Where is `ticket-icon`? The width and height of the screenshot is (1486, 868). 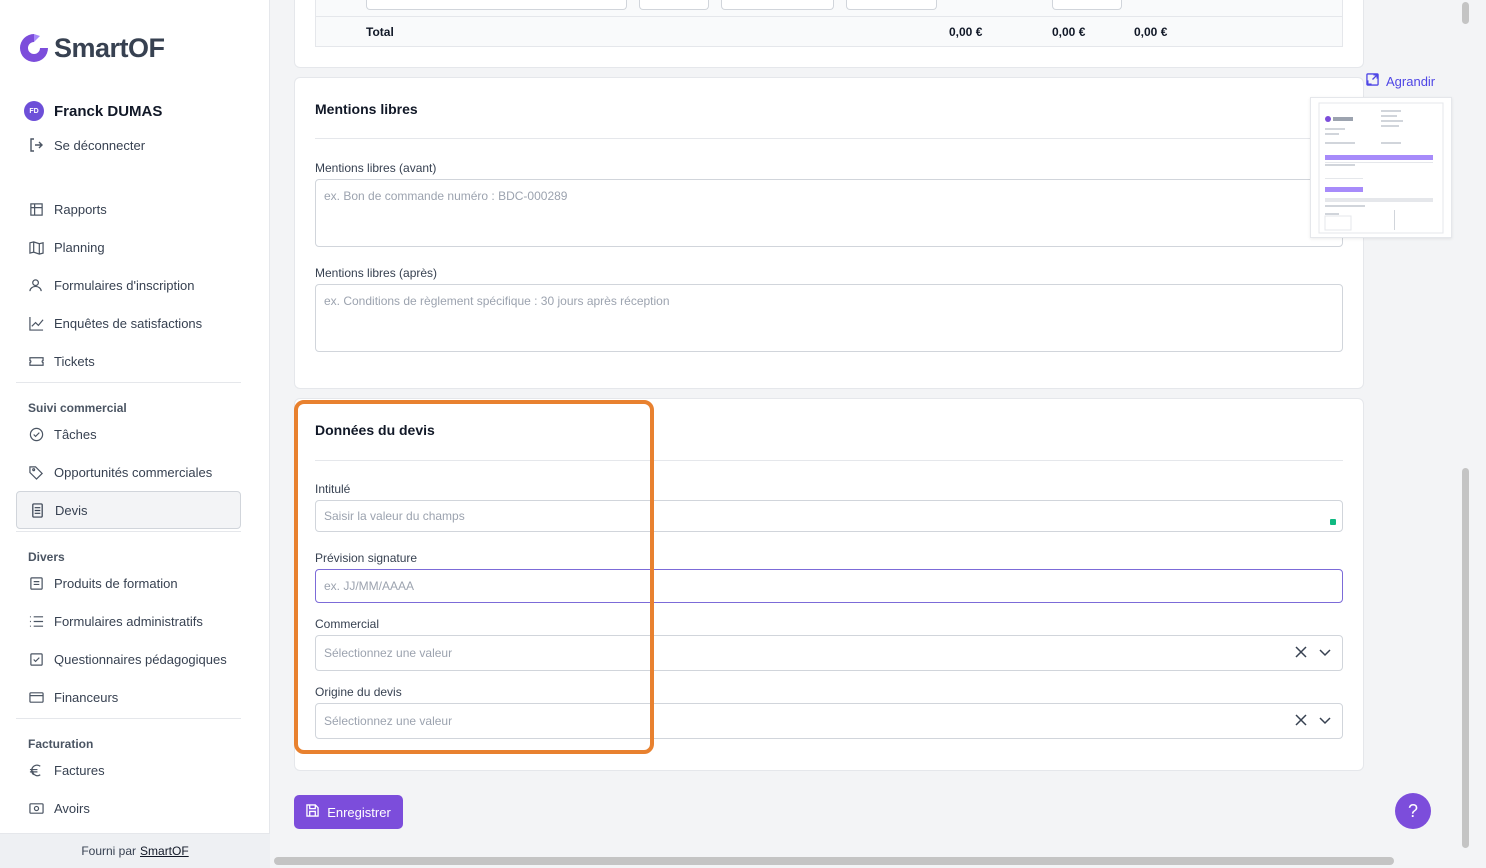
ticket-icon is located at coordinates (36, 361).